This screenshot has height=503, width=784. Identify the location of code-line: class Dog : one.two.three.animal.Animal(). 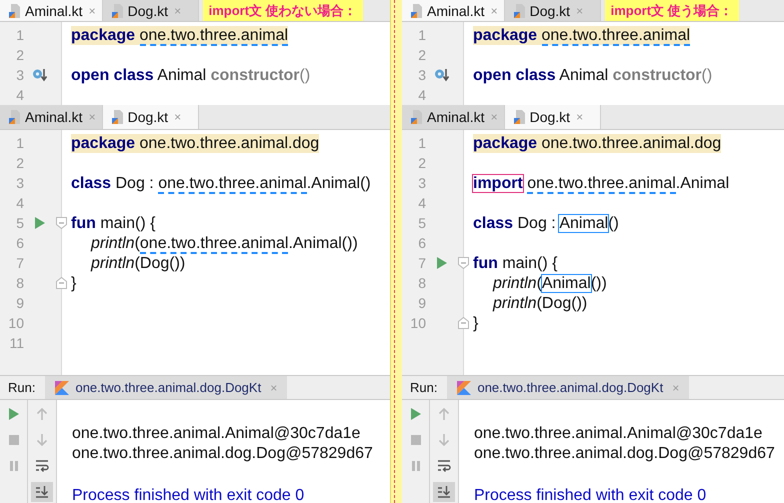
(221, 183).